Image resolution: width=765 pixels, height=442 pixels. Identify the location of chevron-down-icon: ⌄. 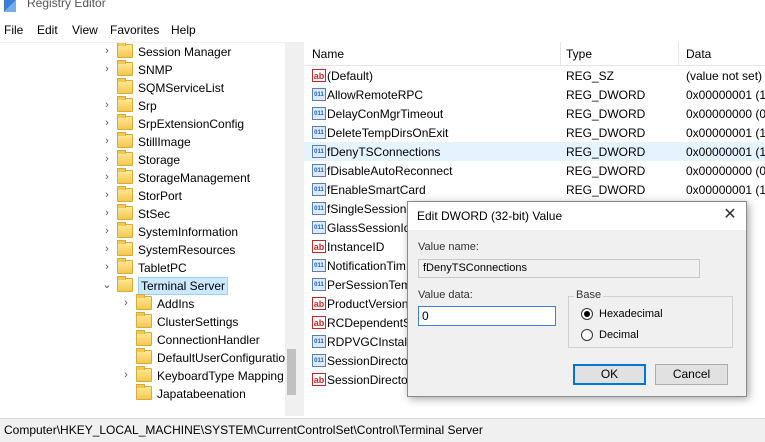
(107, 285).